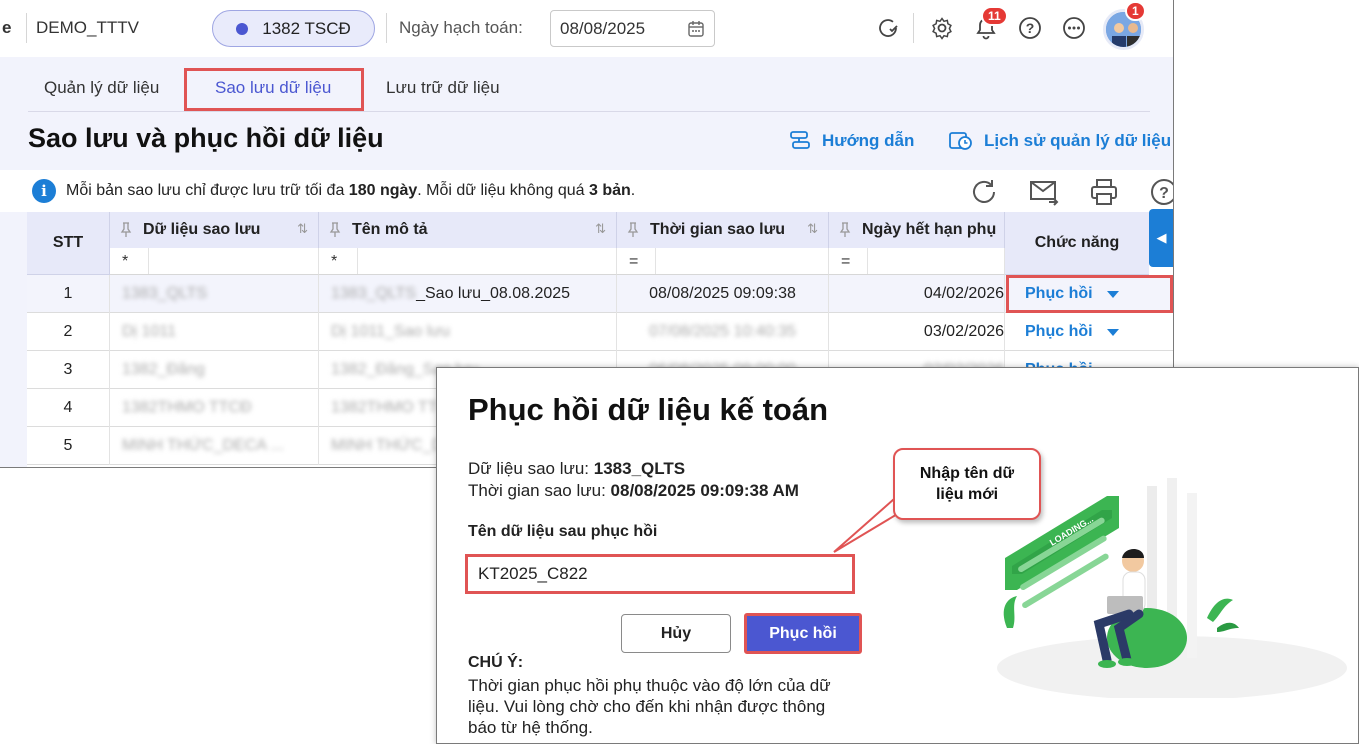 This screenshot has width=1359, height=744. What do you see at coordinates (994, 16) in the screenshot?
I see `notification-count-badge: 11` at bounding box center [994, 16].